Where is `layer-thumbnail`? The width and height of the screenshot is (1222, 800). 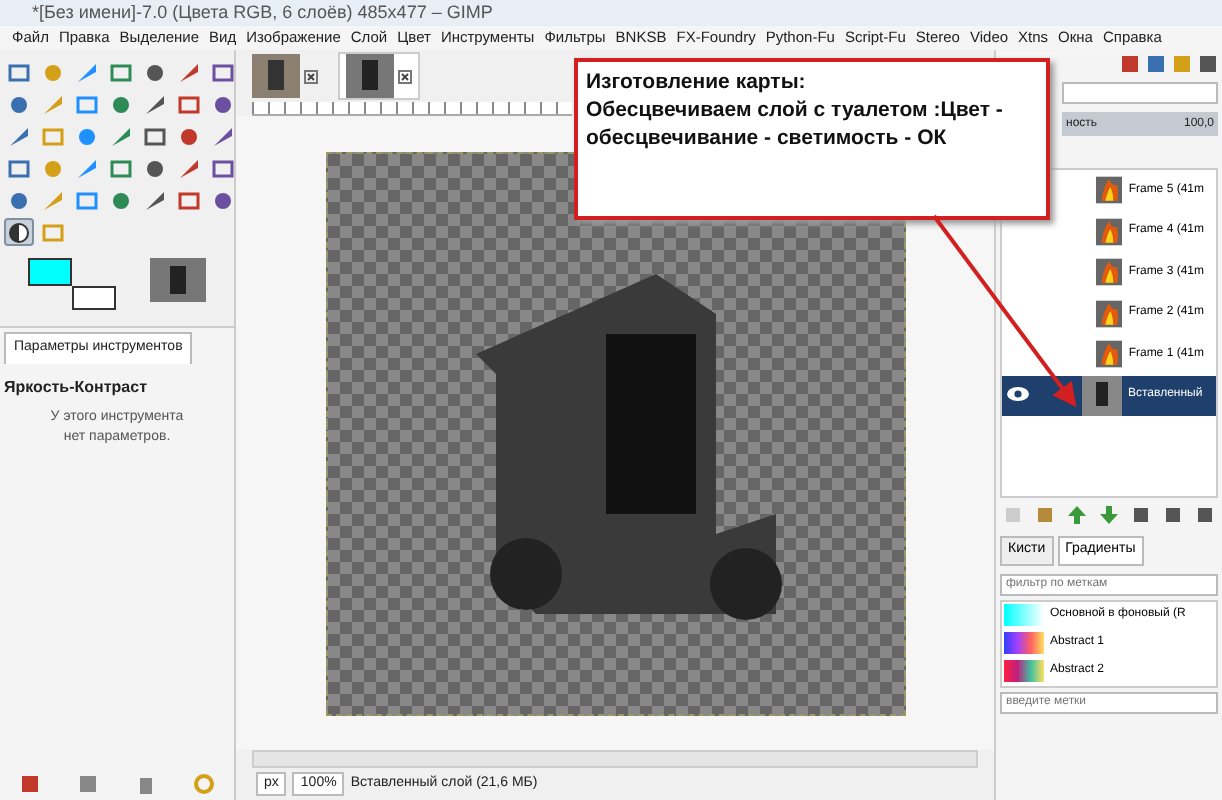
layer-thumbnail is located at coordinates (1102, 395).